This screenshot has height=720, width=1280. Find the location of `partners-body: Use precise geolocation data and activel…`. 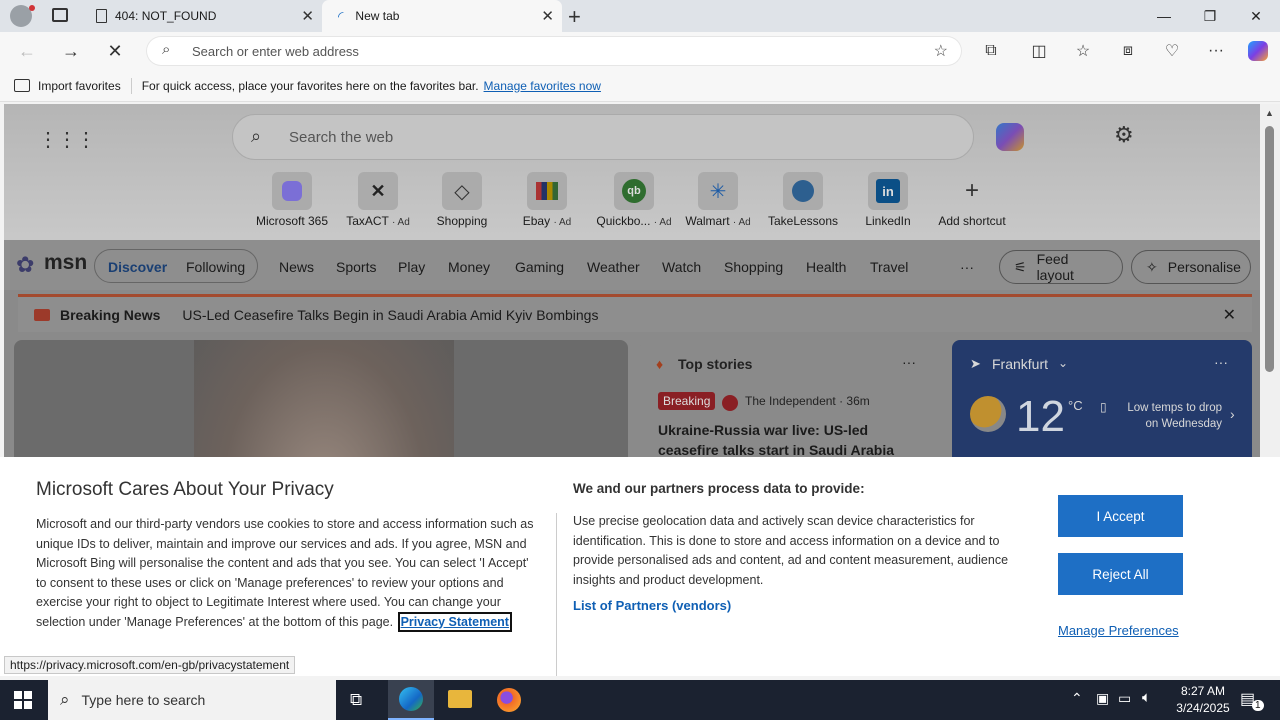

partners-body: Use precise geolocation data and activel… is located at coordinates (804, 564).